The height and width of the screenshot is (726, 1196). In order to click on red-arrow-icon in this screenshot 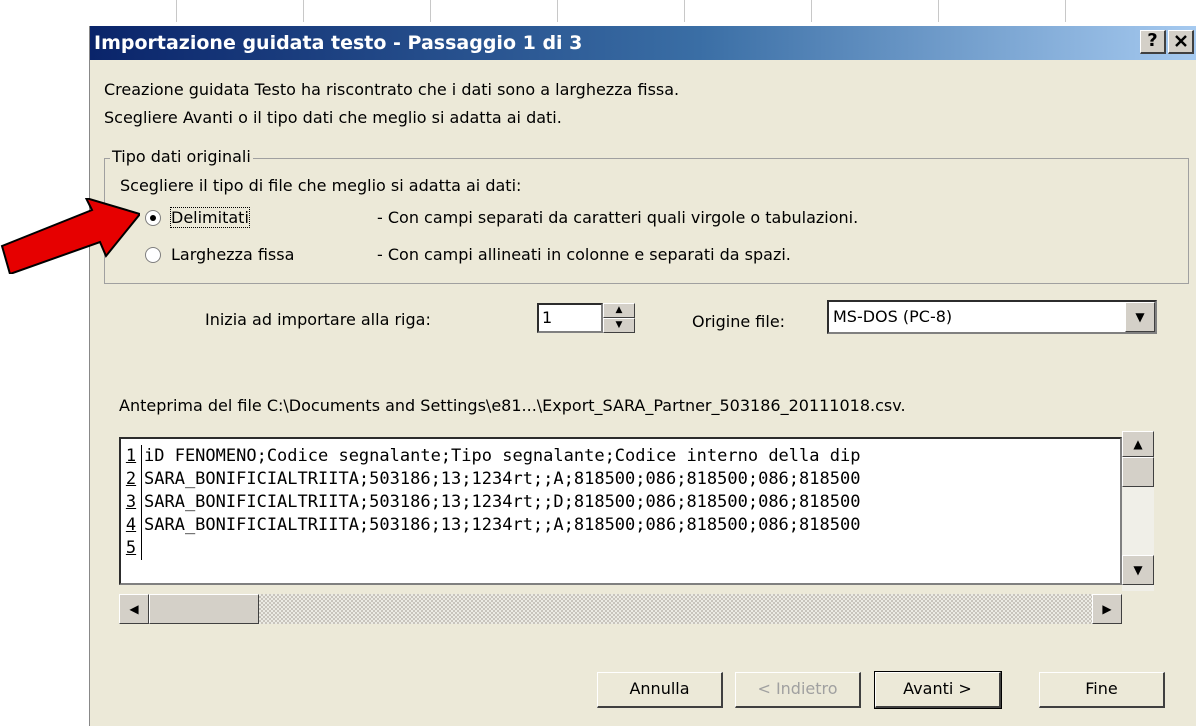, I will do `click(70, 236)`.